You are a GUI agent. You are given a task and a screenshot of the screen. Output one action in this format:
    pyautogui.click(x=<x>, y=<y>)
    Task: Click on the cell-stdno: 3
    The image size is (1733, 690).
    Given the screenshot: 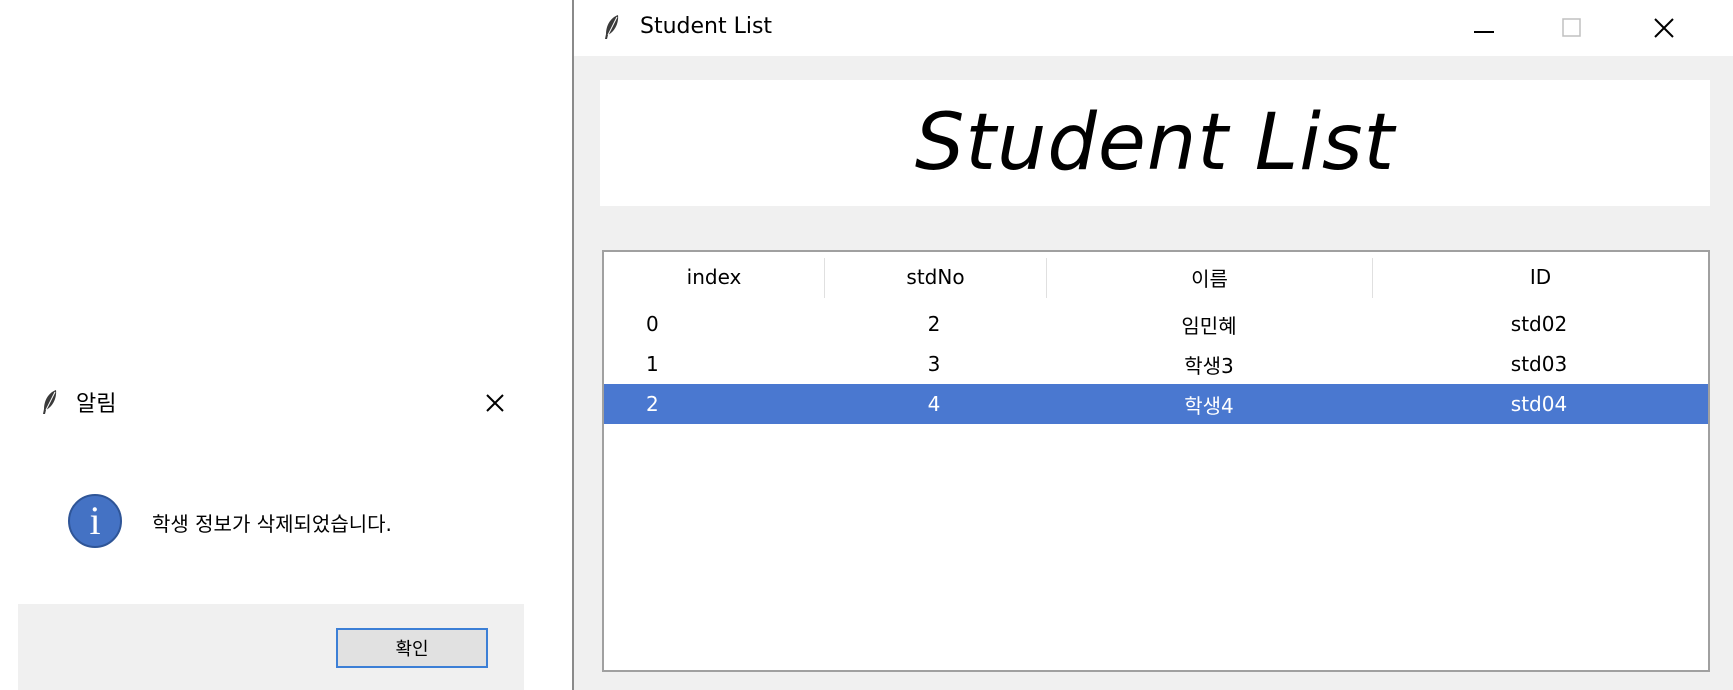 What is the action you would take?
    pyautogui.click(x=934, y=364)
    